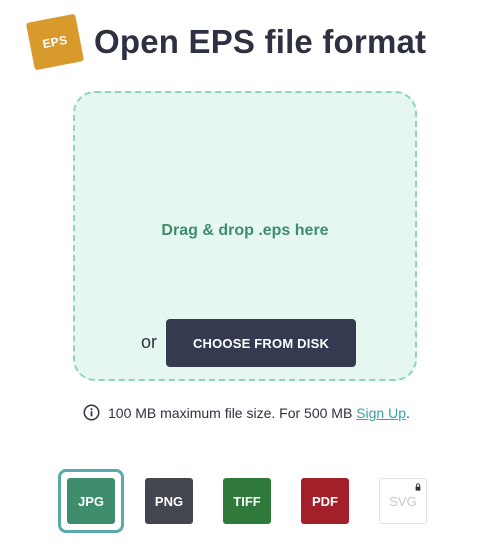 The height and width of the screenshot is (550, 492). I want to click on file-size-text: 100 MB maximum file size. For 500 MB, so click(230, 413).